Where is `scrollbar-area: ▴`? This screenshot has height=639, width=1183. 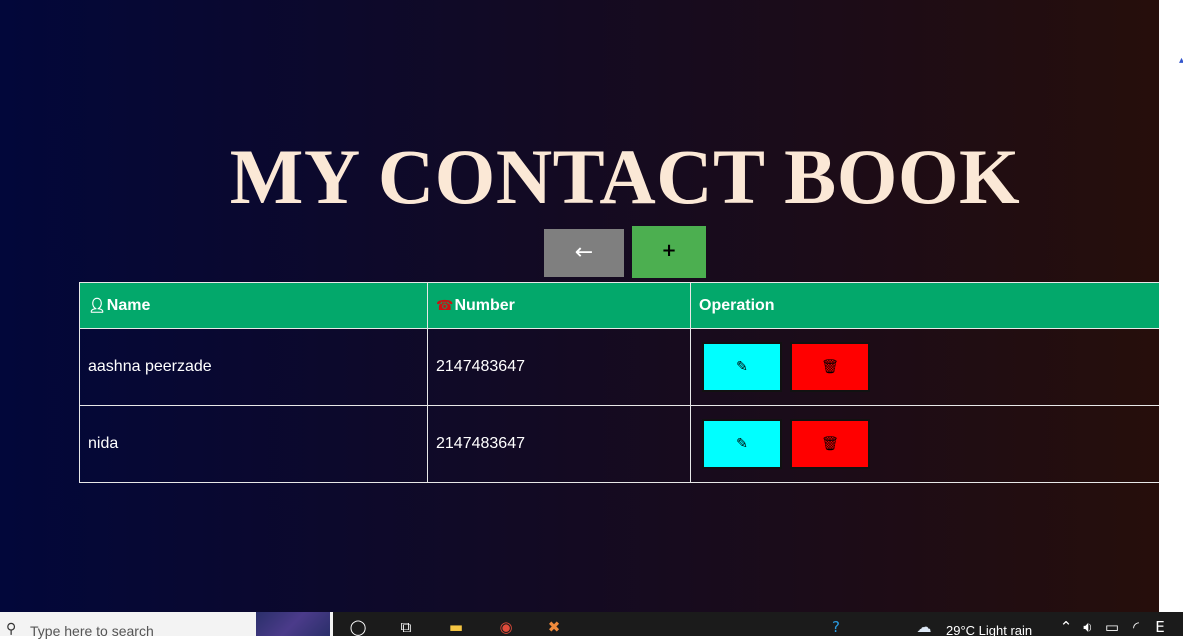
scrollbar-area: ▴ is located at coordinates (1171, 306).